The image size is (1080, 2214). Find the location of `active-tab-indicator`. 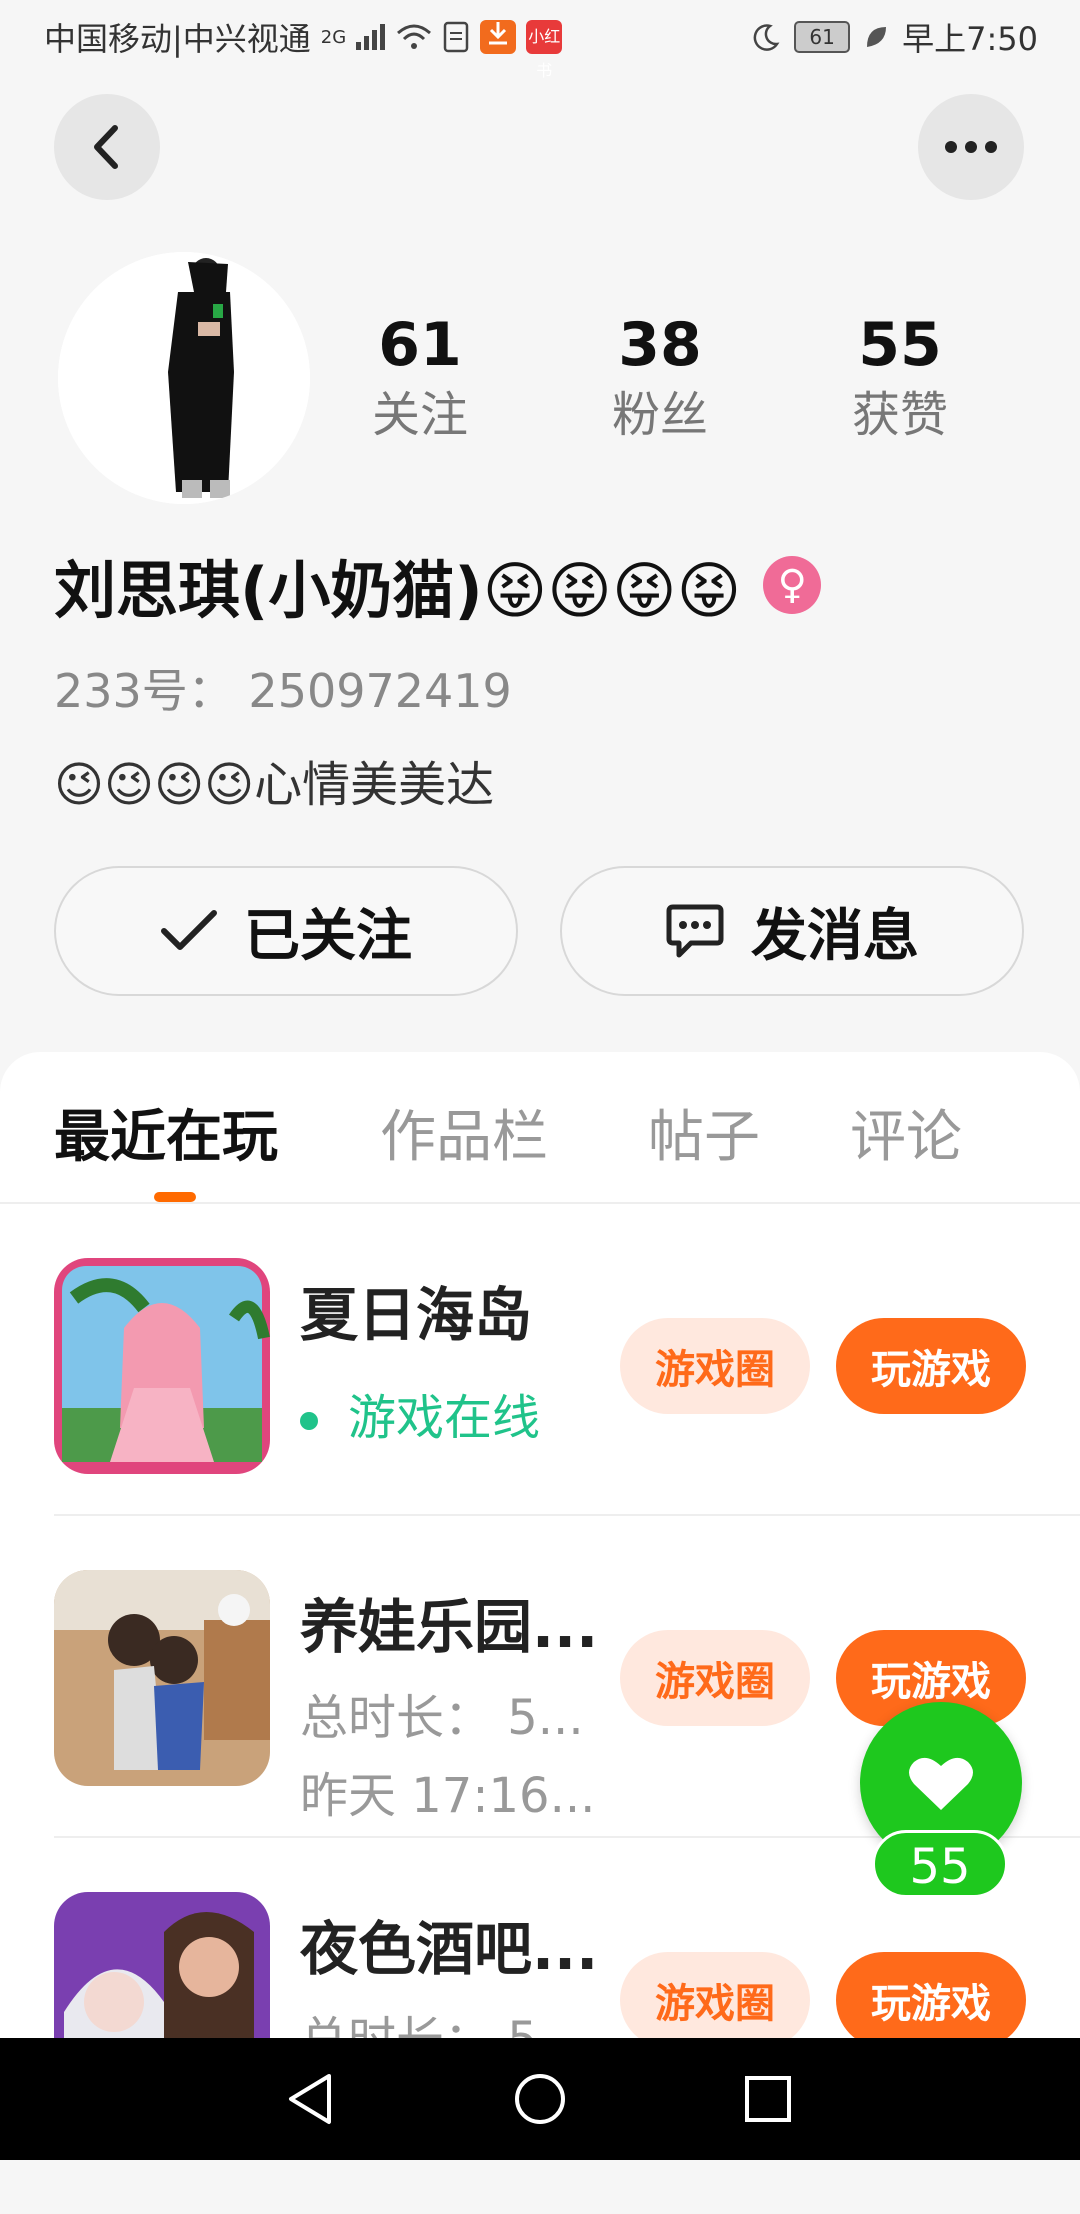

active-tab-indicator is located at coordinates (175, 1197).